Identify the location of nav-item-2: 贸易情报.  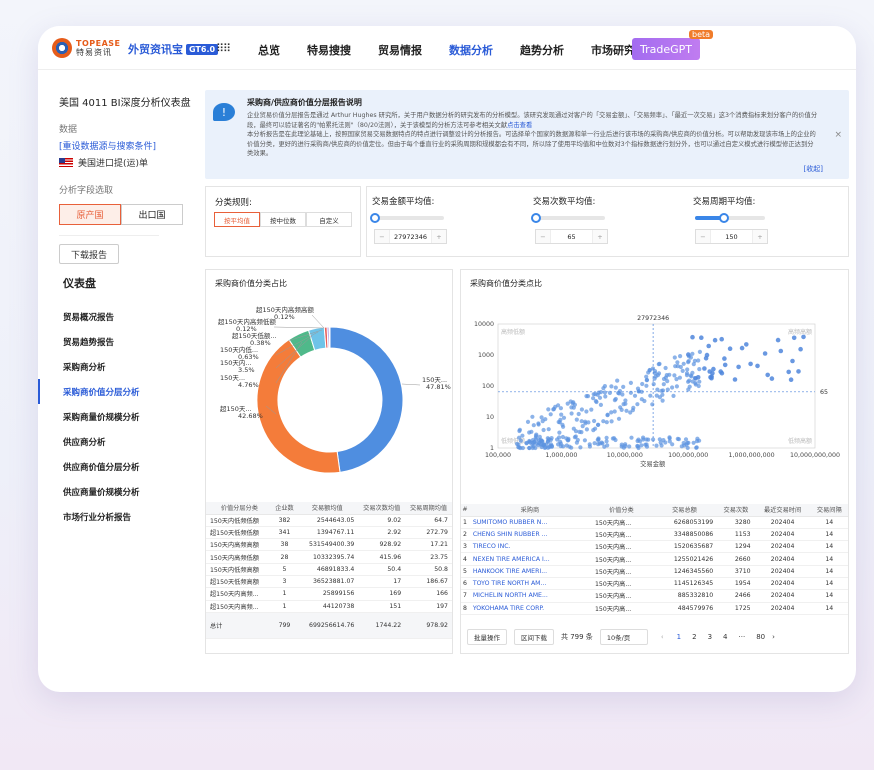
(400, 50).